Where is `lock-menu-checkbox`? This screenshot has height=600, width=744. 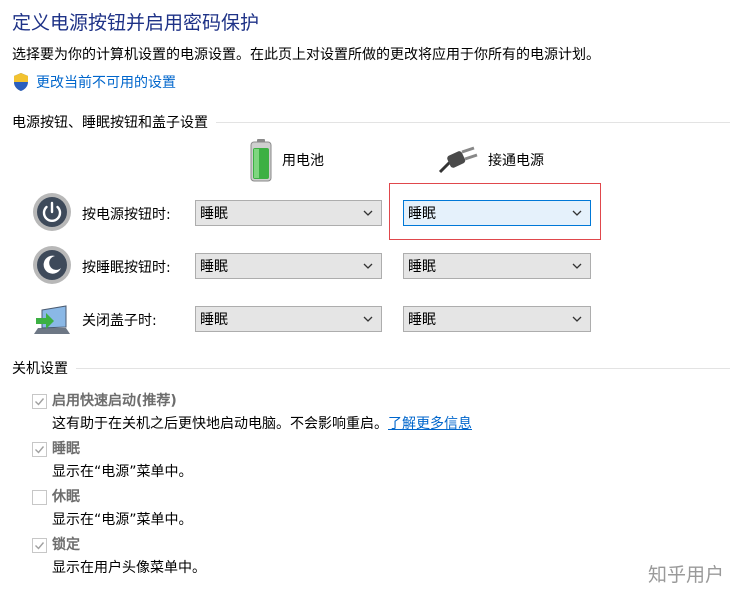 lock-menu-checkbox is located at coordinates (39, 545).